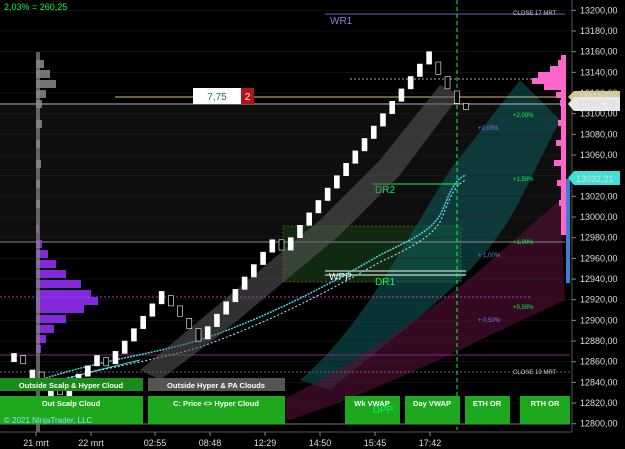 The height and width of the screenshot is (449, 625). Describe the element at coordinates (599, 52) in the screenshot. I see `y-tick-label: 13160,00` at that location.